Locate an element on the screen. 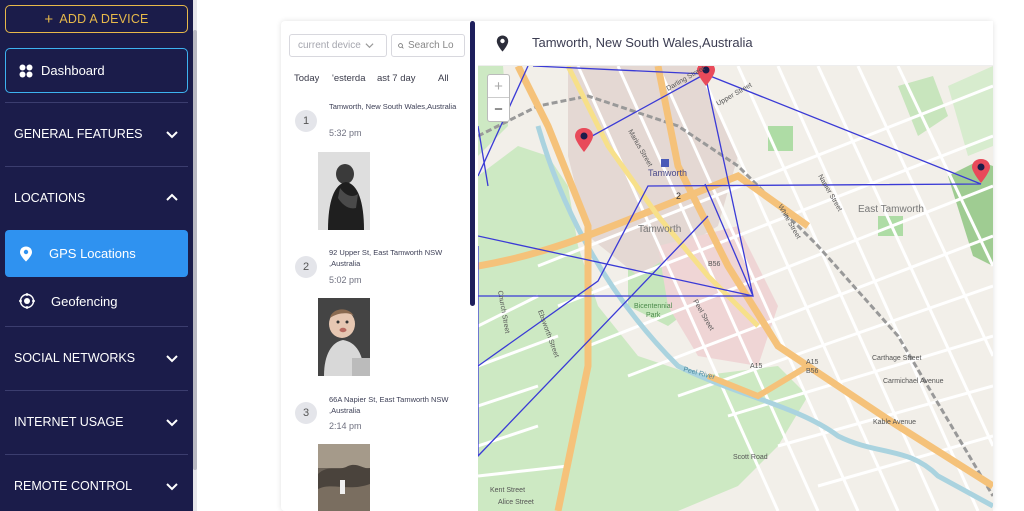 Image resolution: width=1024 pixels, height=511 pixels. list-scrollbar is located at coordinates (472, 163).